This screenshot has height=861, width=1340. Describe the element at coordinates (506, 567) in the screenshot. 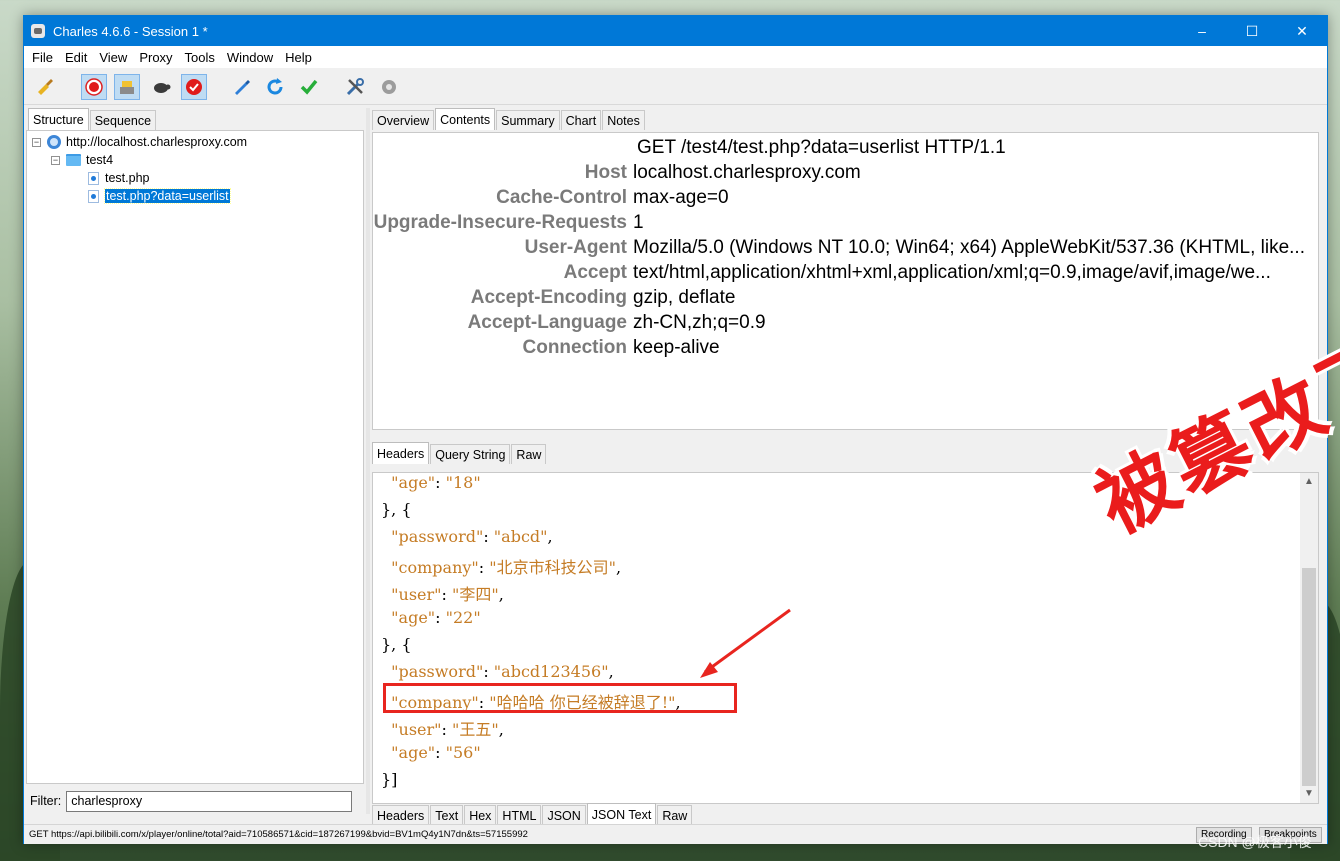

I see `json-line: "company": "北京市科技公司",` at that location.